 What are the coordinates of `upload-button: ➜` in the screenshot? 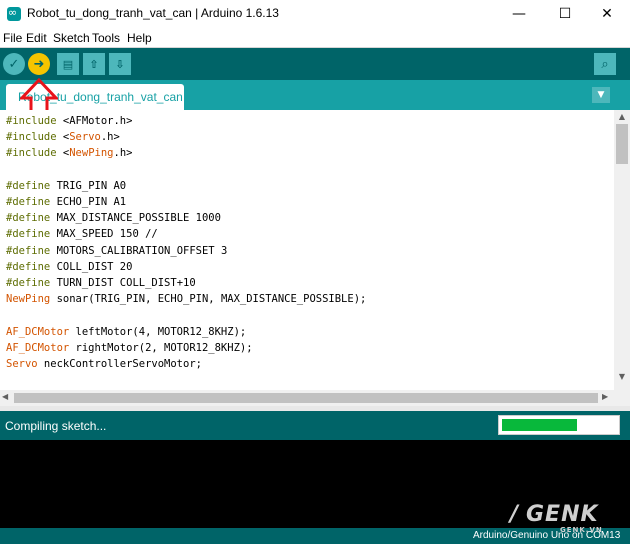 It's located at (39, 64).